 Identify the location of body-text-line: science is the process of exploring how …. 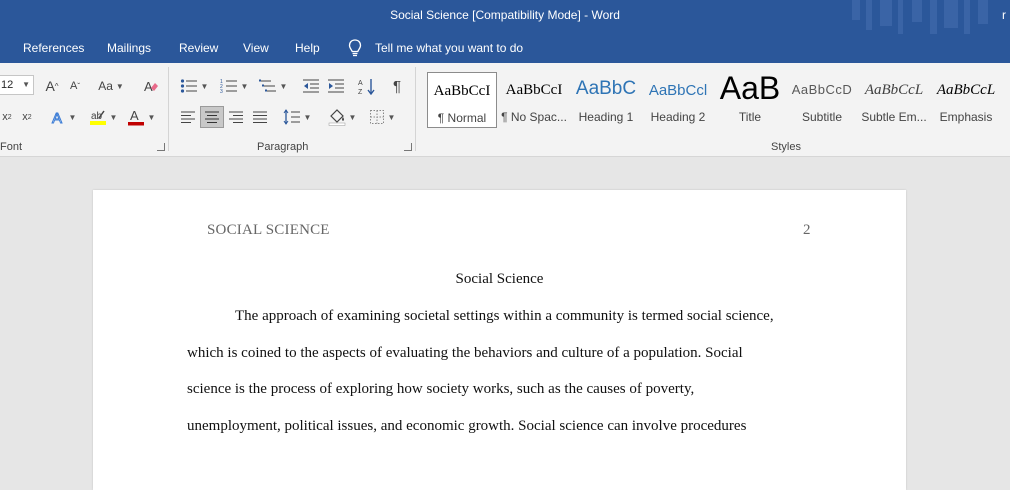
(441, 389).